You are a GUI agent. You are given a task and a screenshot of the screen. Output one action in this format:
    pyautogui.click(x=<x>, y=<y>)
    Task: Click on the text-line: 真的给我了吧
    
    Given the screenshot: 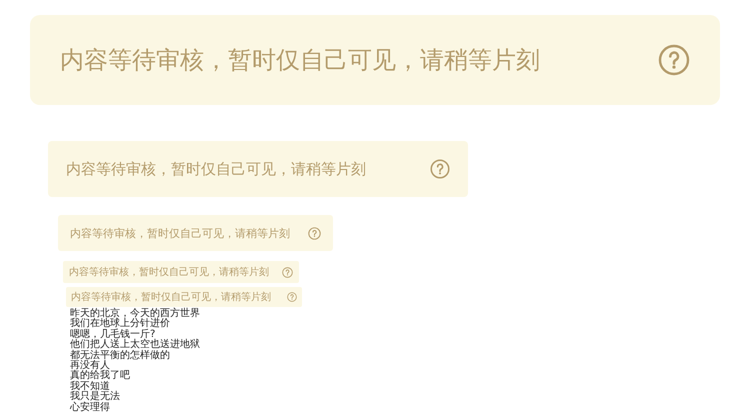 What is the action you would take?
    pyautogui.click(x=100, y=376)
    